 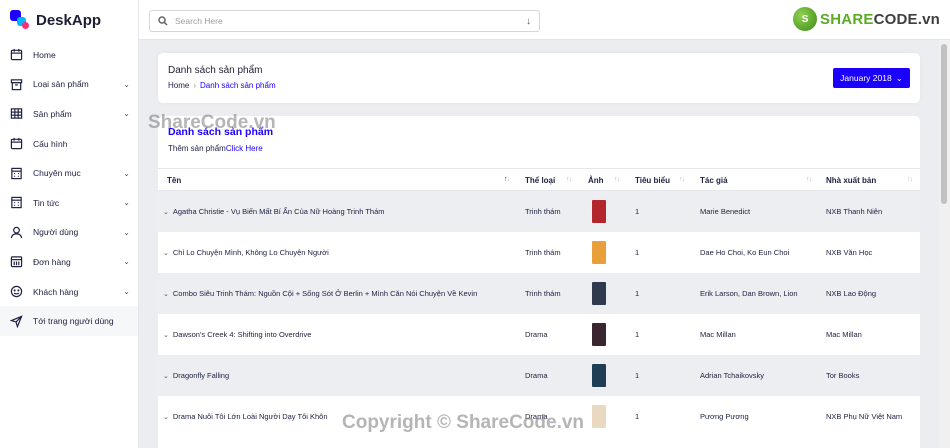 What do you see at coordinates (543, 211) in the screenshot?
I see `category-cell: Trinh thám` at bounding box center [543, 211].